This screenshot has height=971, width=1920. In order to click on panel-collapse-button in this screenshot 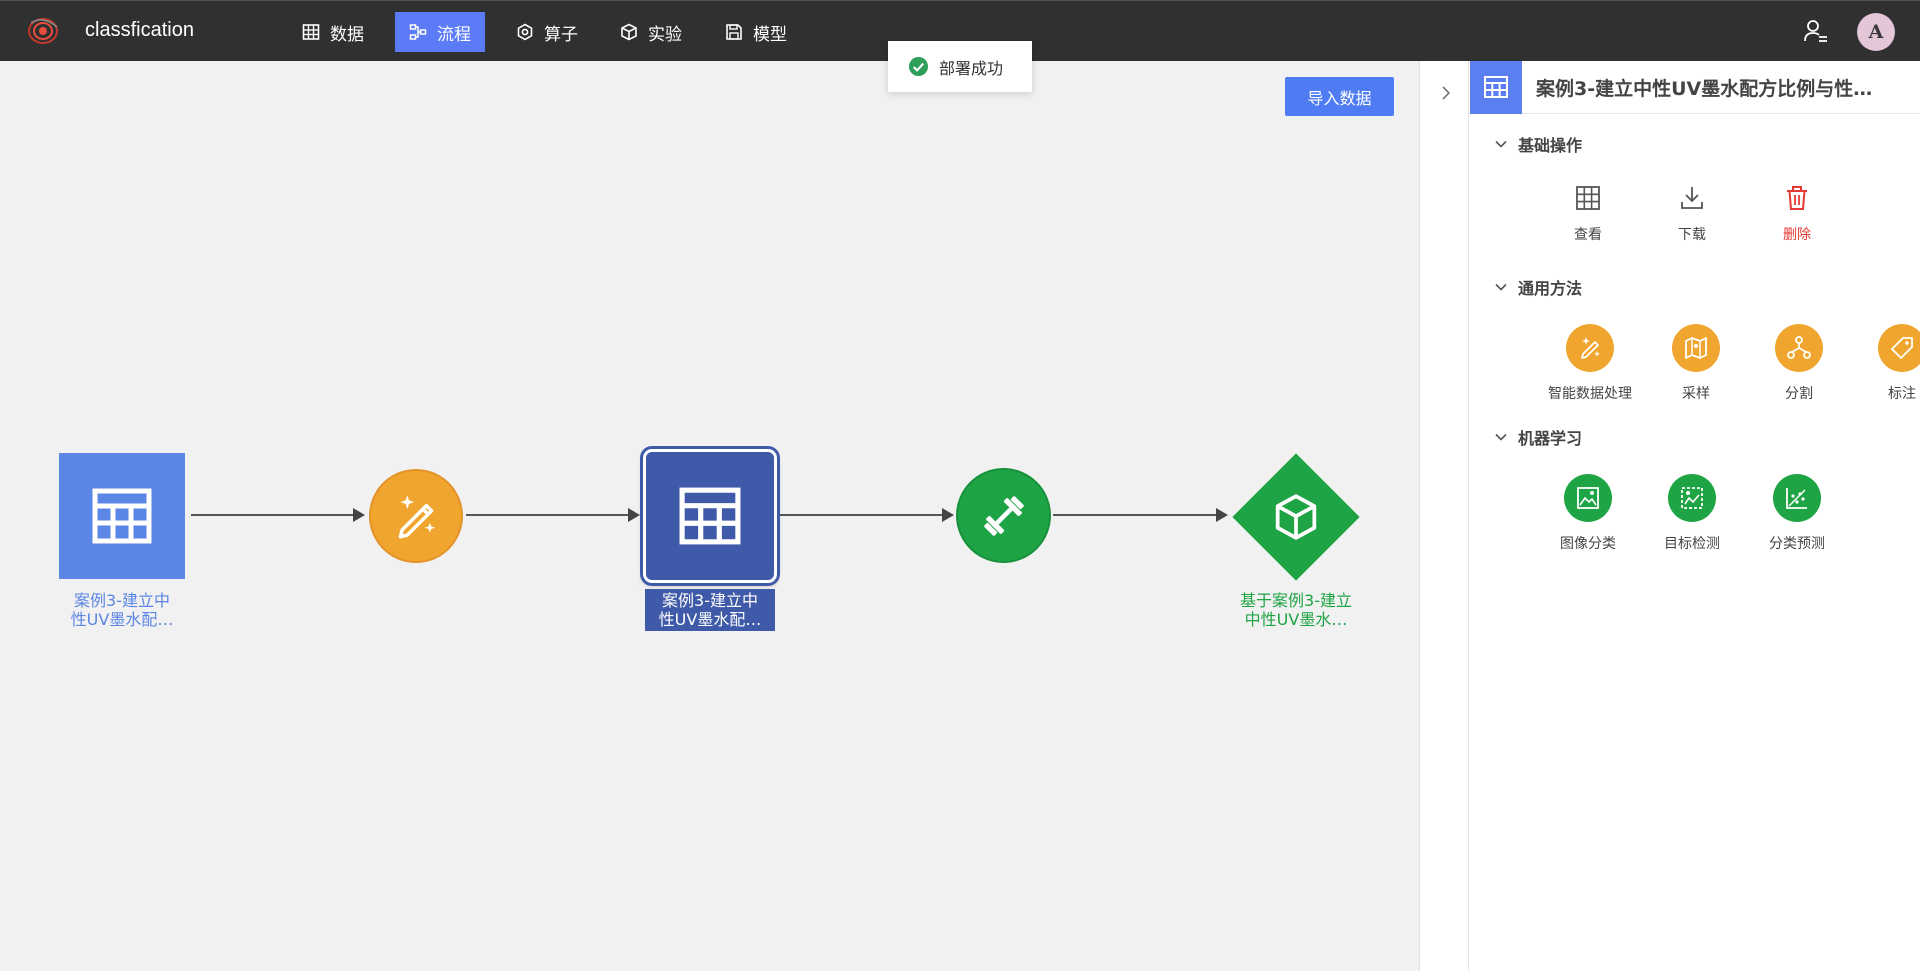, I will do `click(1444, 516)`.